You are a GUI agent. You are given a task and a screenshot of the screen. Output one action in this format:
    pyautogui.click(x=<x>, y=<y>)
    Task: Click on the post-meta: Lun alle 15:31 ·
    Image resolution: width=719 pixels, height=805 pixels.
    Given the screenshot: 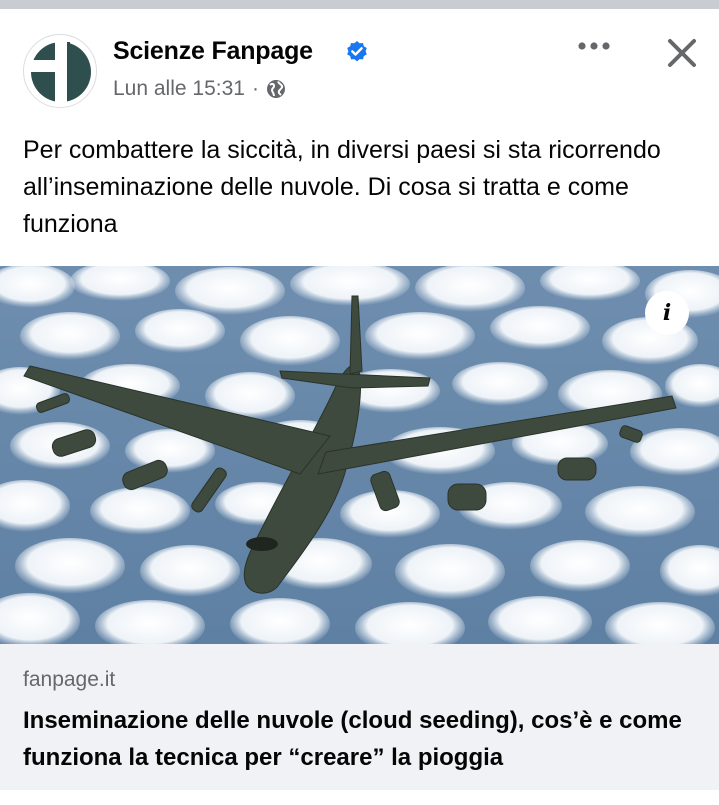 What is the action you would take?
    pyautogui.click(x=200, y=89)
    